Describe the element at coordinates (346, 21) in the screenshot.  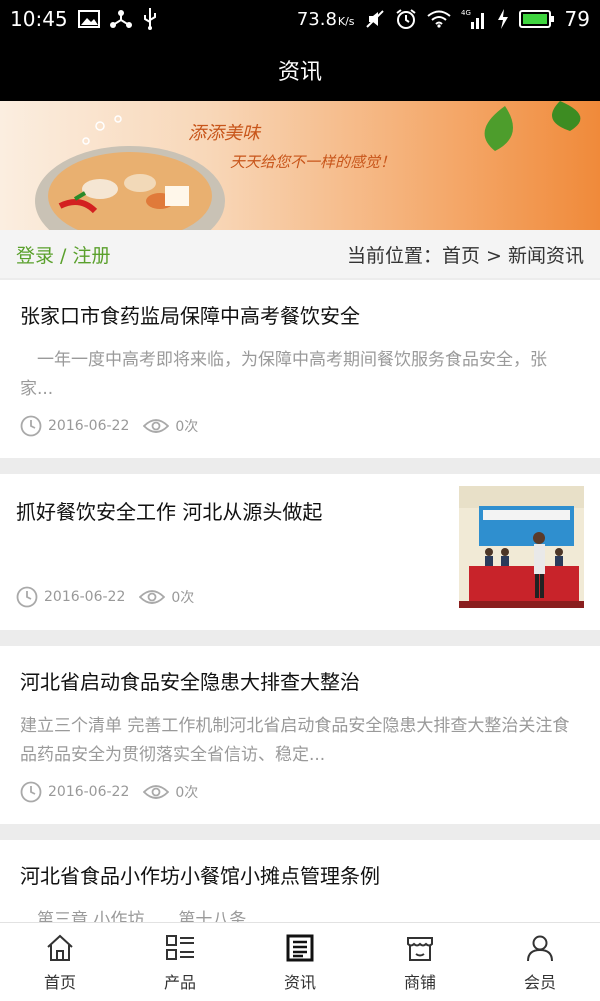
I see `network-speed-unit: K/s` at that location.